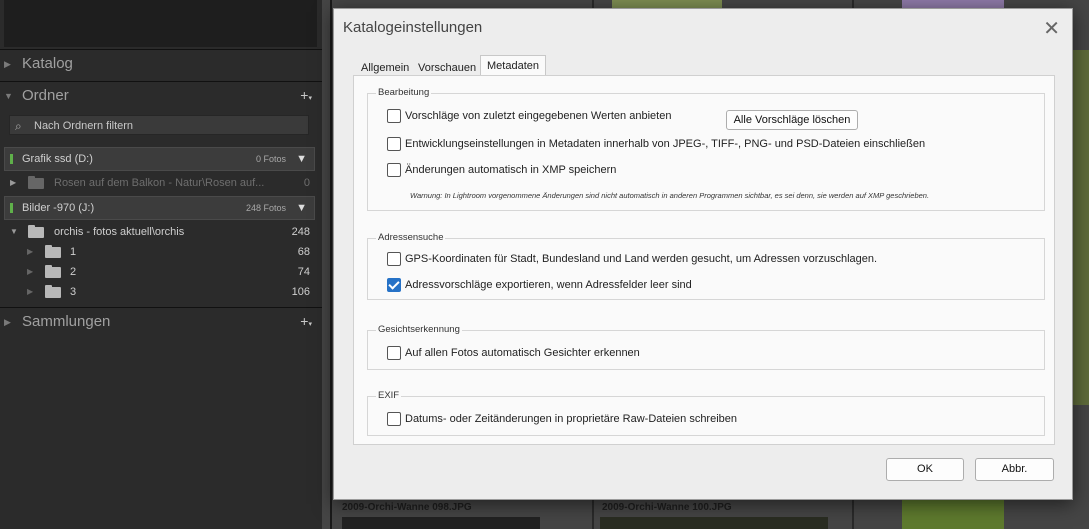 The height and width of the screenshot is (529, 1089). What do you see at coordinates (413, 27) in the screenshot?
I see `dialog-title: Katalogeinstellungen` at bounding box center [413, 27].